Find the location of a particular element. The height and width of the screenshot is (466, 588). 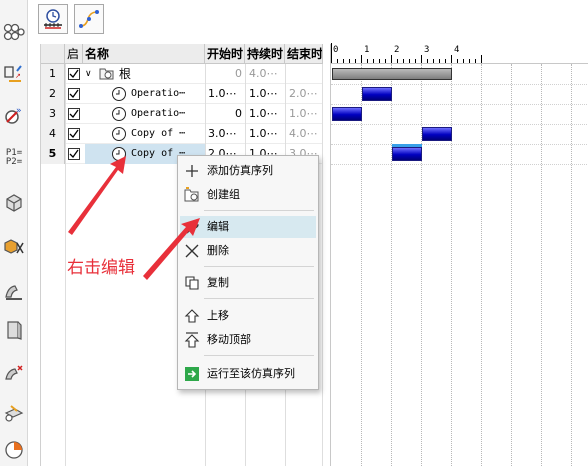

menu-item-move-top: 移动顶部 is located at coordinates (248, 340).